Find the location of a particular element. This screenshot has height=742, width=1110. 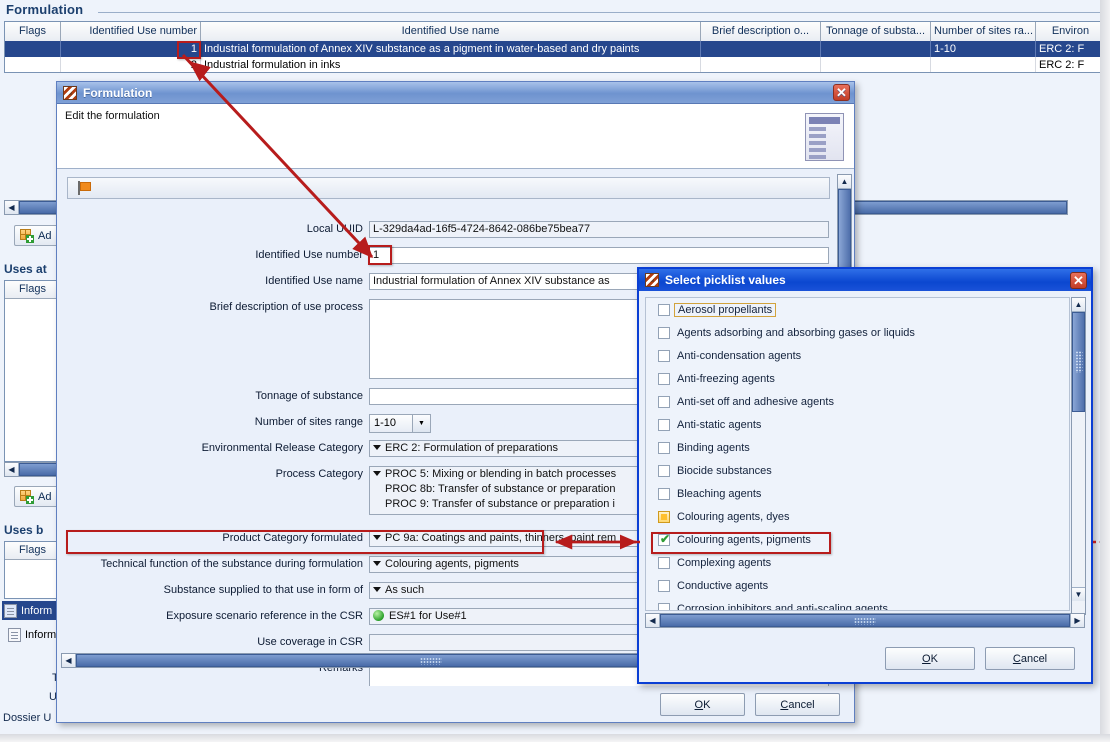

column-header-flags-3: Flags is located at coordinates (33, 551).